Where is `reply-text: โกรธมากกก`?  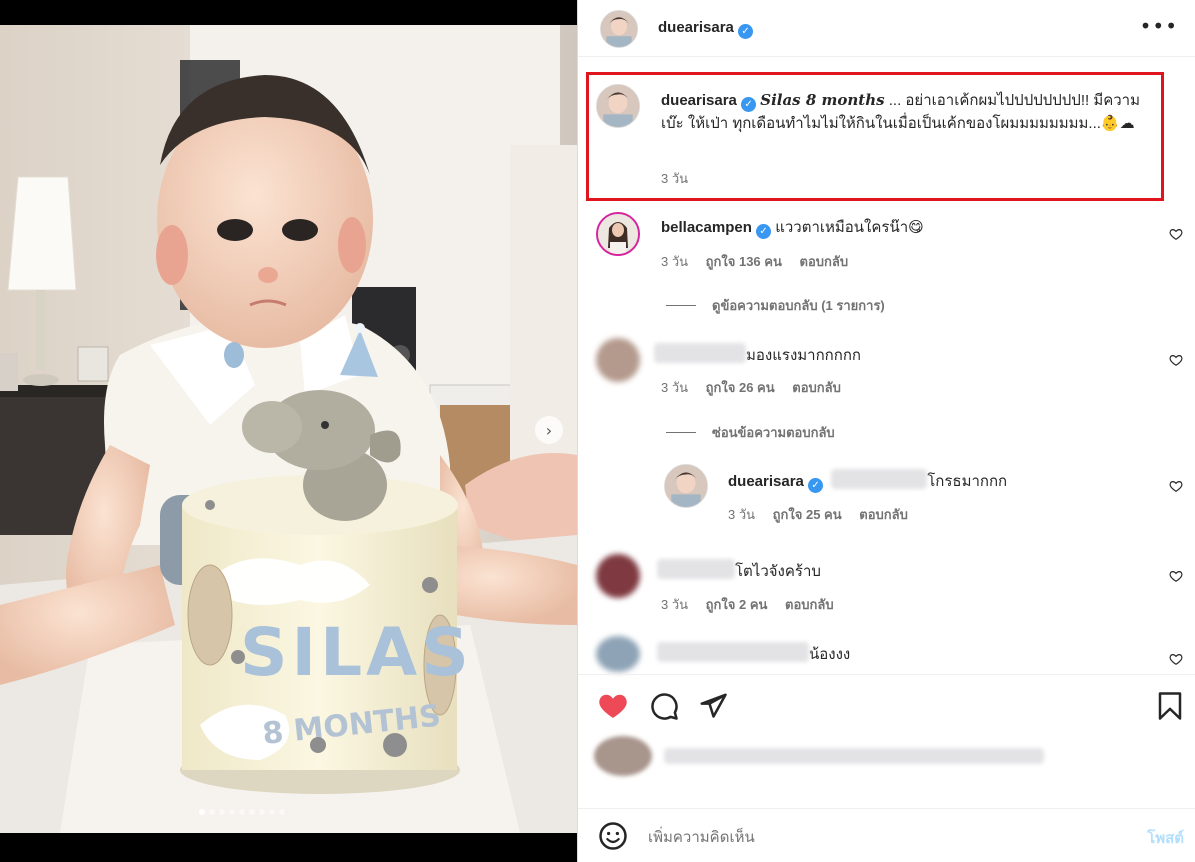 reply-text: โกรธมากกก is located at coordinates (967, 481).